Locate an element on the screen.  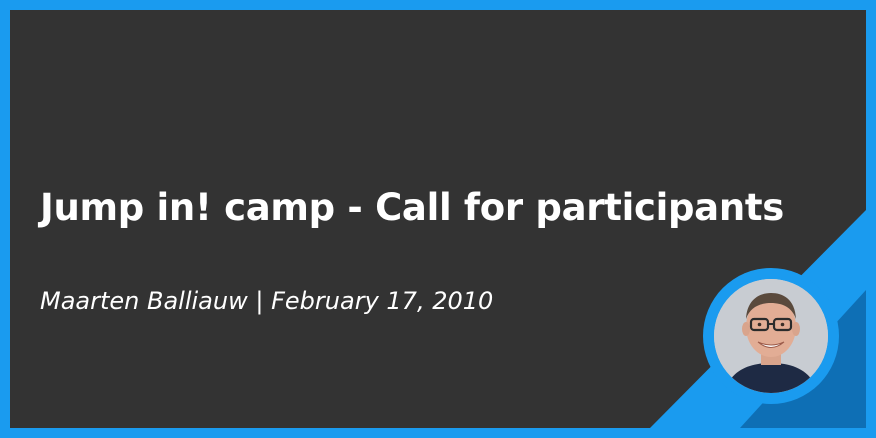
avatar is located at coordinates (771, 336).